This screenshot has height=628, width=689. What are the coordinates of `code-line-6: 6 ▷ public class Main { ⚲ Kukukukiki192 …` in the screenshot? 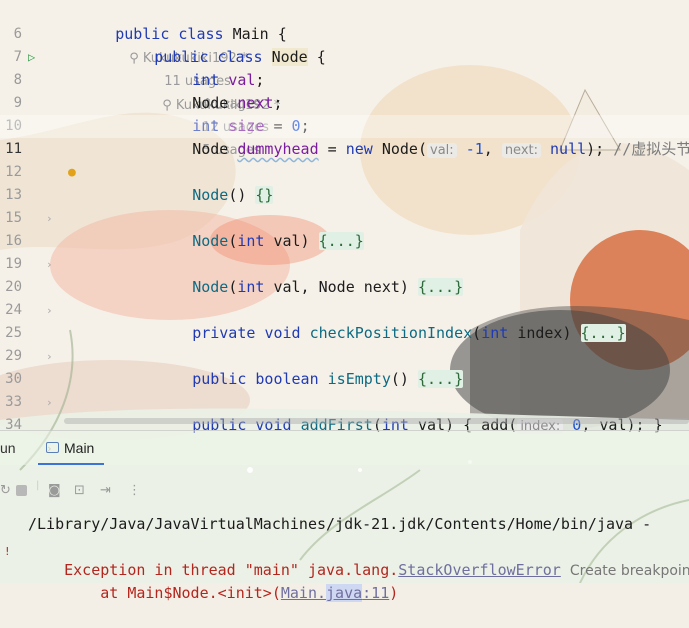 It's located at (344, 33).